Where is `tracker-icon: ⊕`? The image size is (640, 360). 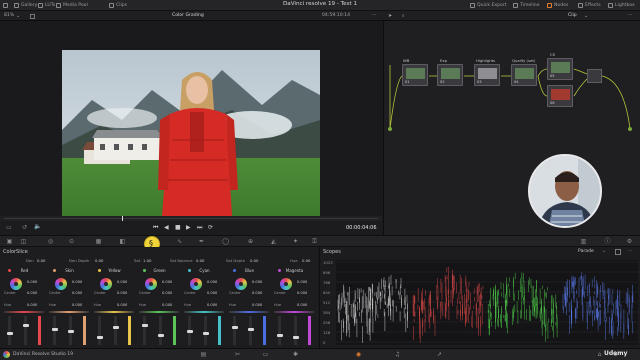
tracker-icon: ⊕ is located at coordinates (250, 241).